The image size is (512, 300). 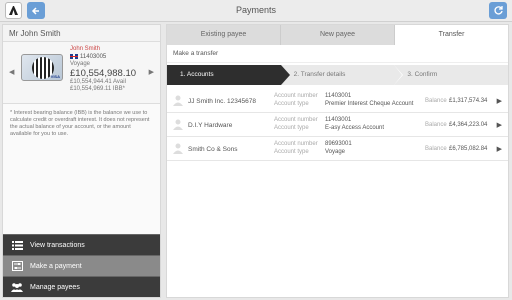 I want to click on list-icon, so click(x=17, y=245).